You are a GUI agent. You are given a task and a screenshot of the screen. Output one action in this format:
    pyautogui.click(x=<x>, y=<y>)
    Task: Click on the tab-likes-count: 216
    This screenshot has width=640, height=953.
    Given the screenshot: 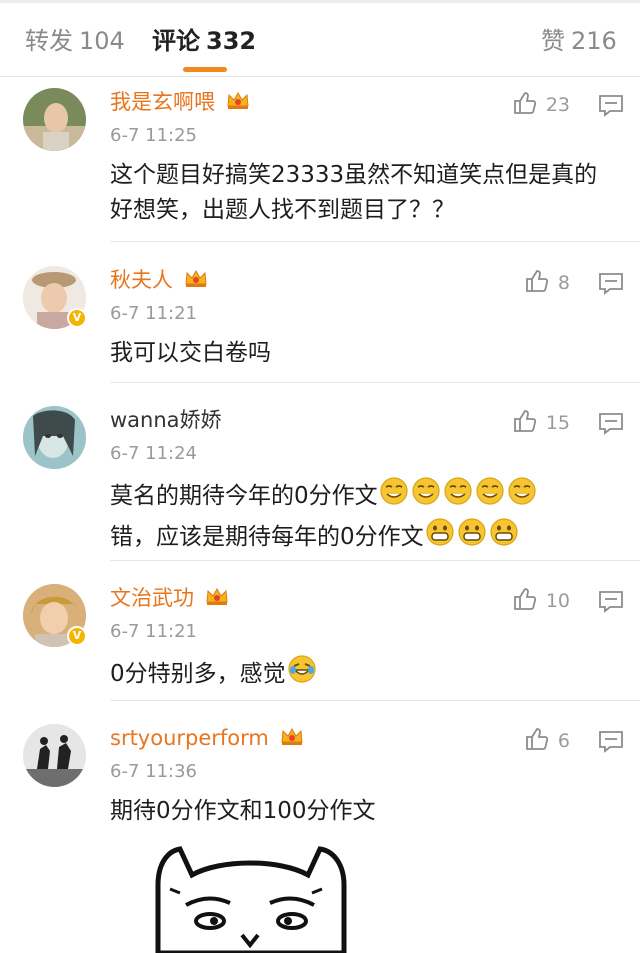 What is the action you would take?
    pyautogui.click(x=594, y=41)
    